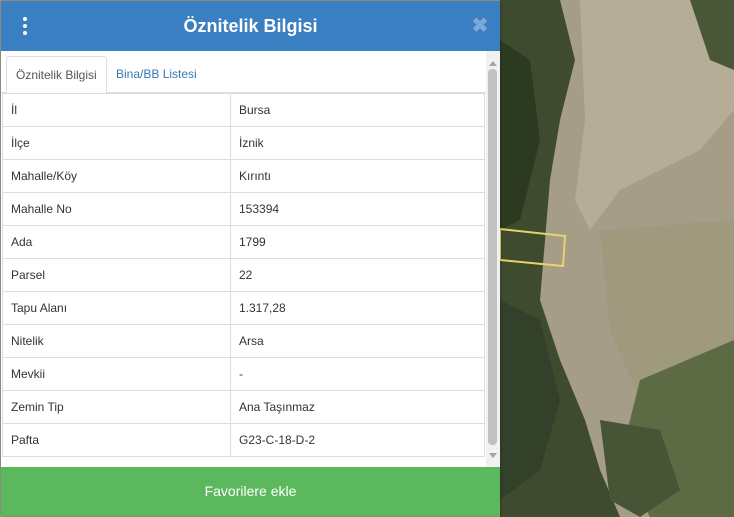 The height and width of the screenshot is (517, 734). Describe the element at coordinates (357, 374) in the screenshot. I see `attribute-value: -` at that location.